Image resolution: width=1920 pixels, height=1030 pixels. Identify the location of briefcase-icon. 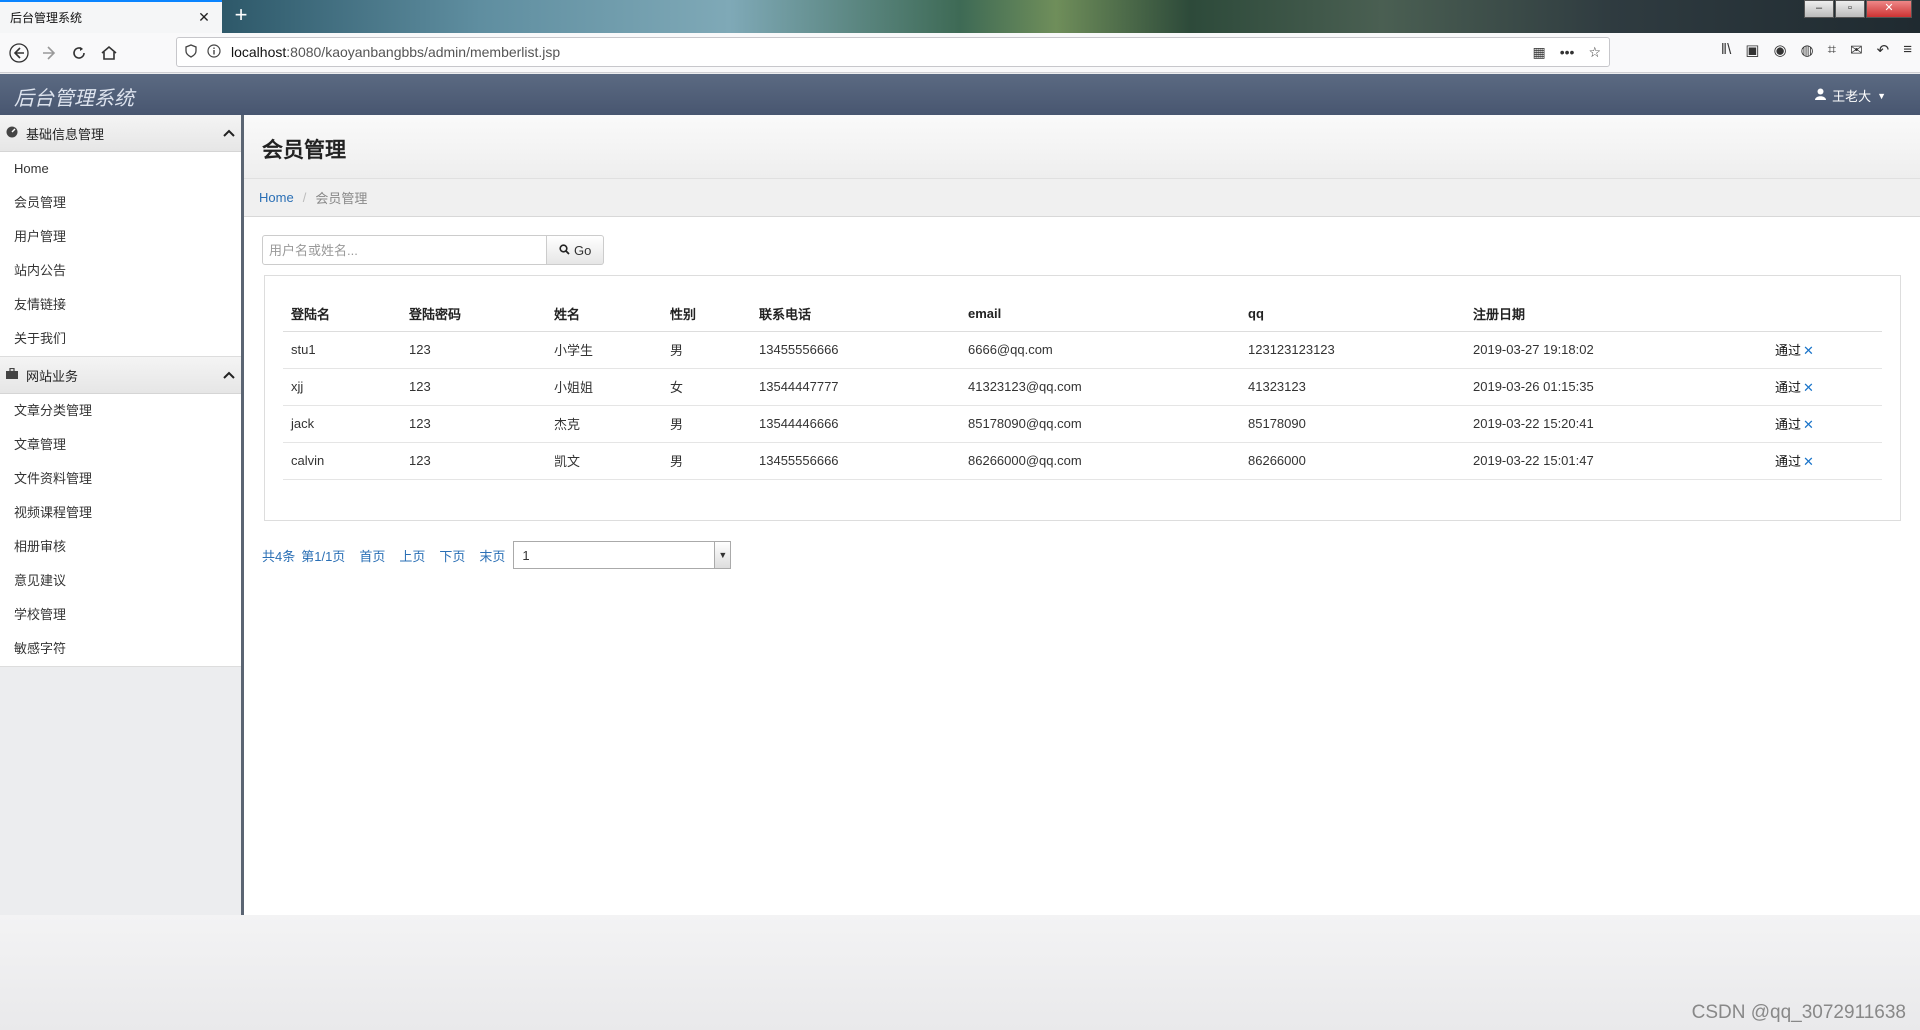
(15, 374).